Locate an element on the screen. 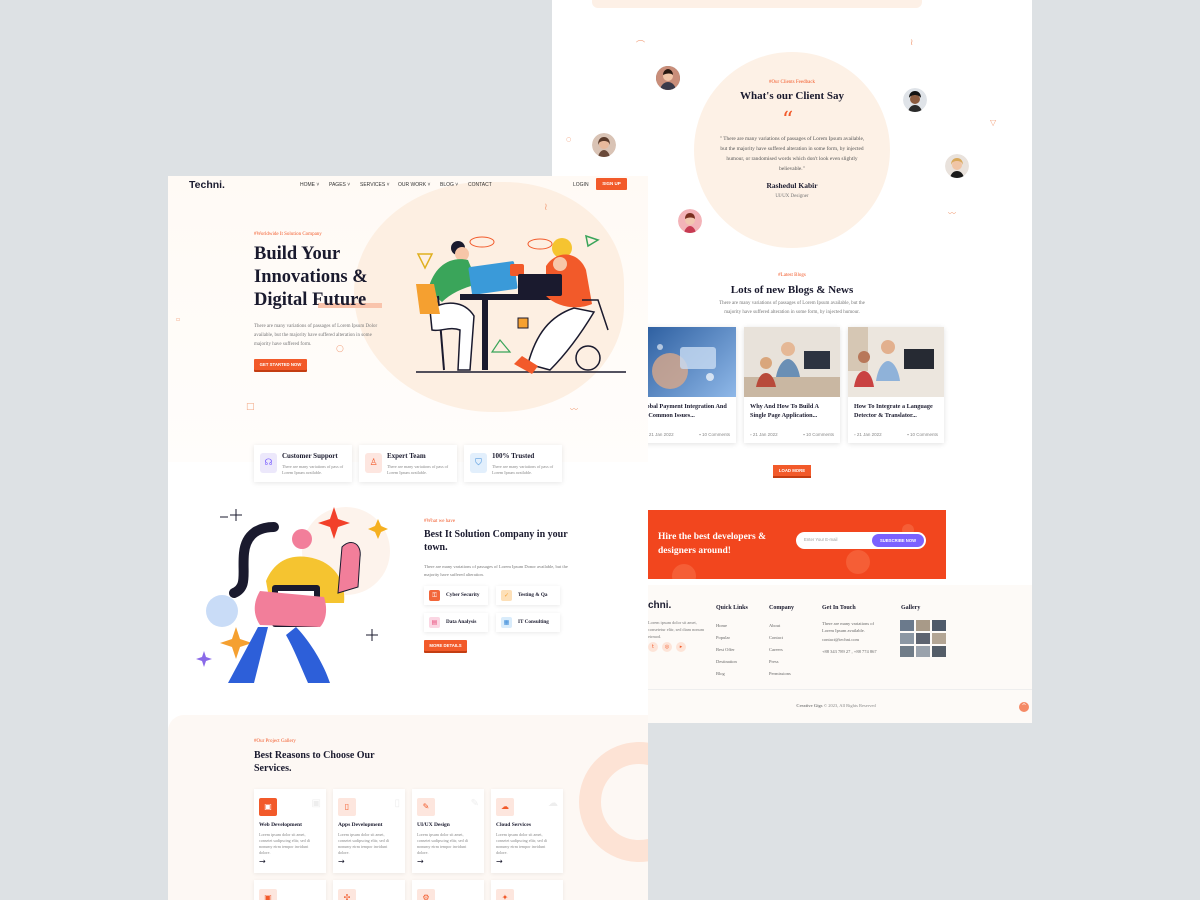 This screenshot has height=900, width=1200. footer-link: Careers is located at coordinates (776, 649).